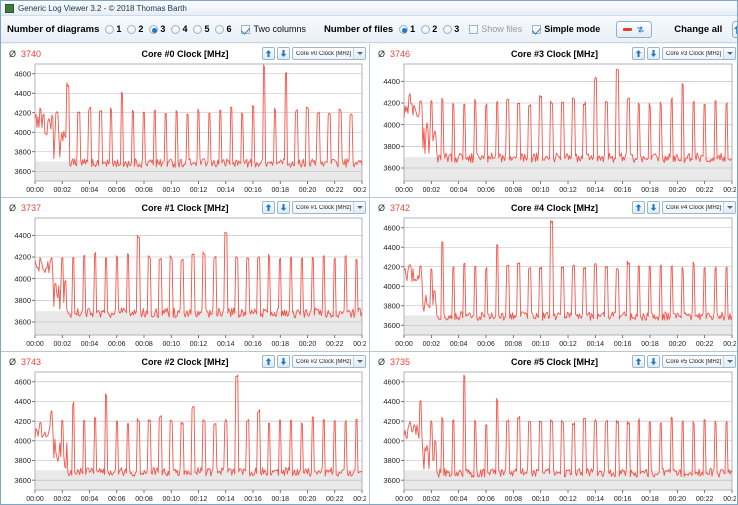 This screenshot has height=505, width=738. What do you see at coordinates (734, 29) in the screenshot?
I see `change-all-up-button` at bounding box center [734, 29].